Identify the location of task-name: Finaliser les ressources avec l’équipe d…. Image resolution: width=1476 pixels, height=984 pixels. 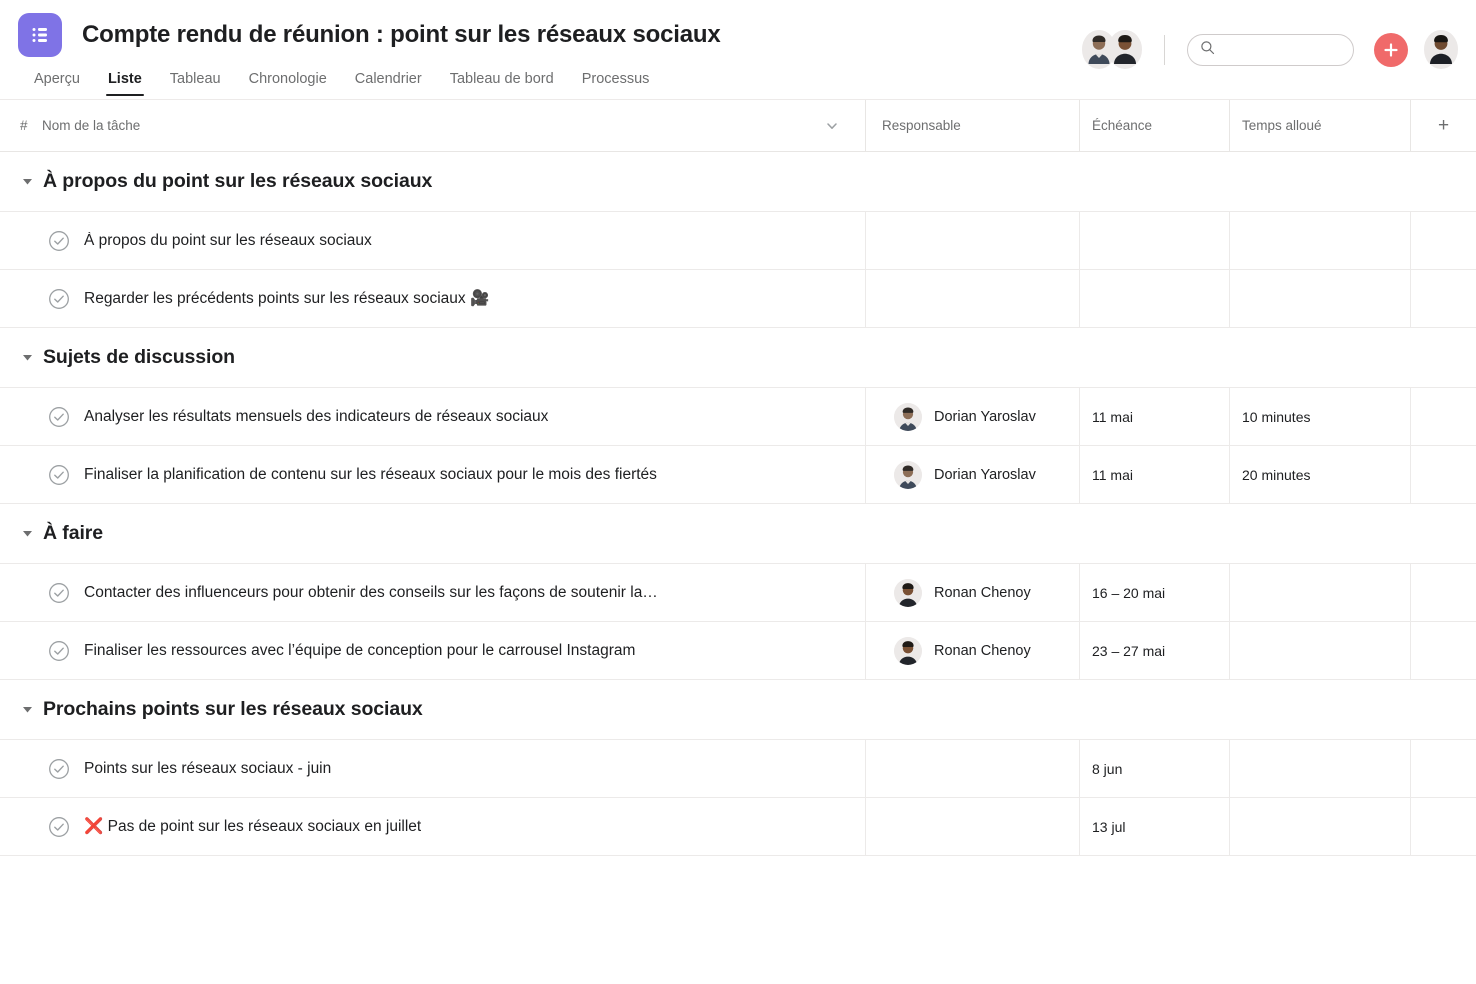
(360, 650).